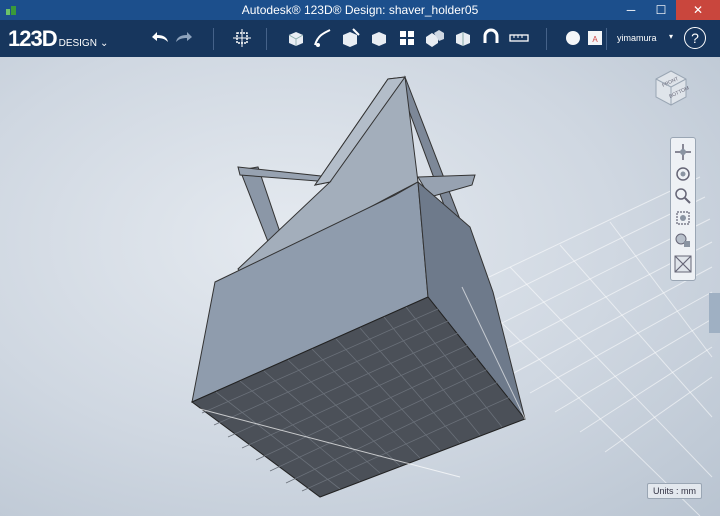 Image resolution: width=720 pixels, height=516 pixels. Describe the element at coordinates (77, 43) in the screenshot. I see `logo-subtext: DESIGN` at that location.